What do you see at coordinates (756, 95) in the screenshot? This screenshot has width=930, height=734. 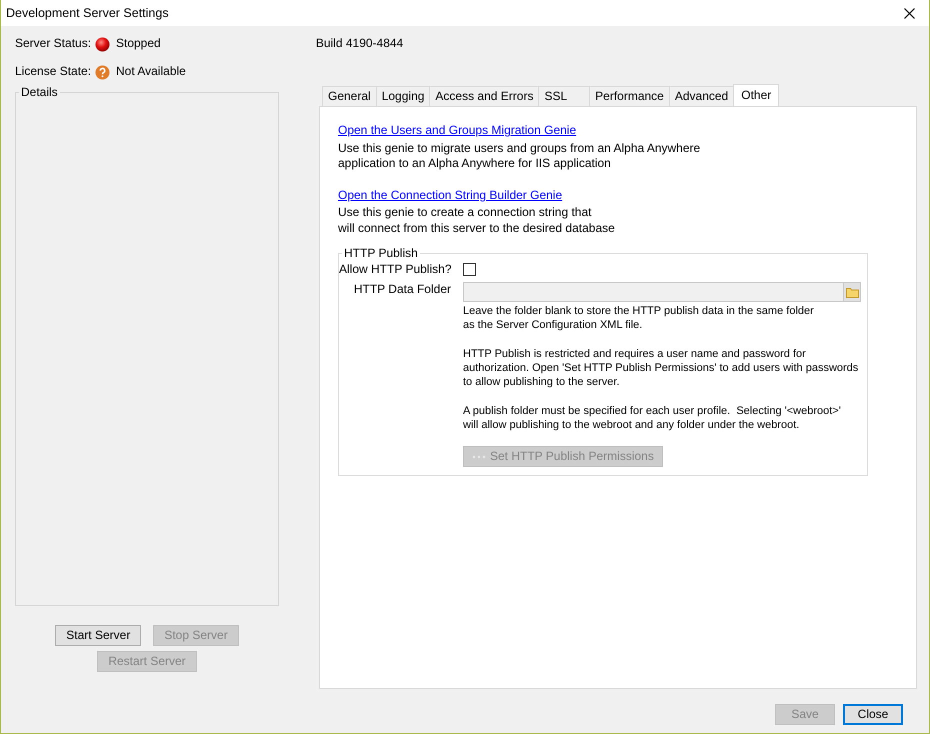 I see `tab: Other` at bounding box center [756, 95].